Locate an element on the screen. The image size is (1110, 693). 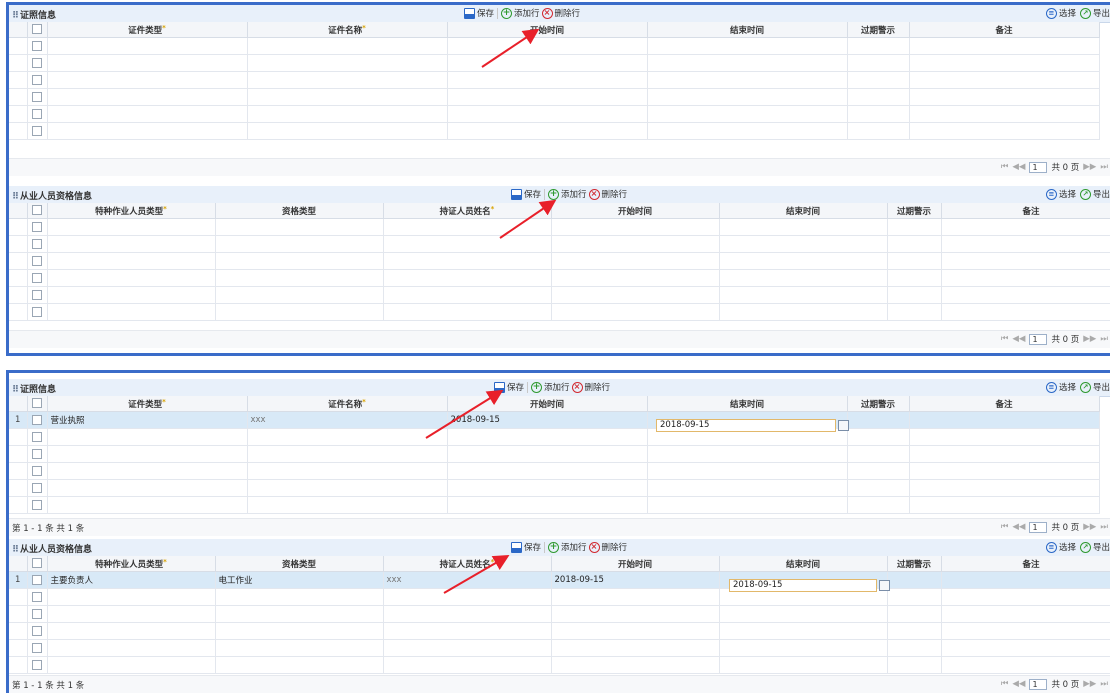
select-button: ≡ 选择 is located at coordinates (1060, 547).